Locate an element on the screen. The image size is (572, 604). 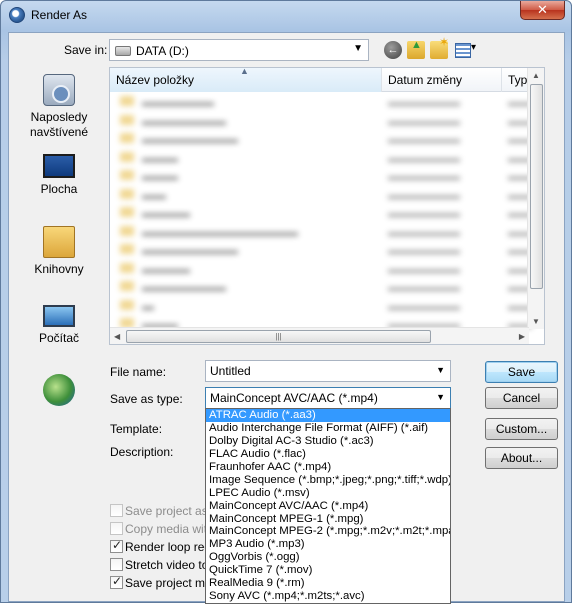
sort-ascending-icon: ▲ is located at coordinates (244, 71).